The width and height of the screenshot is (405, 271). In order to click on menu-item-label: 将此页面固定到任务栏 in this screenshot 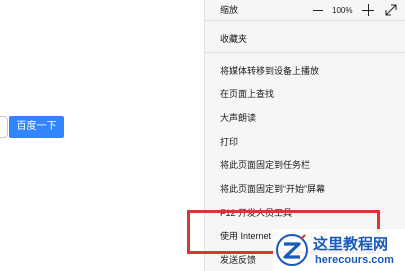, I will do `click(265, 165)`.